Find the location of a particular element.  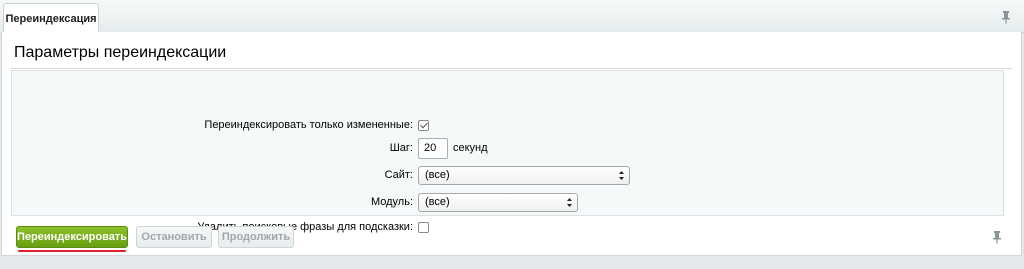

site-select-value: (все) is located at coordinates (437, 175).